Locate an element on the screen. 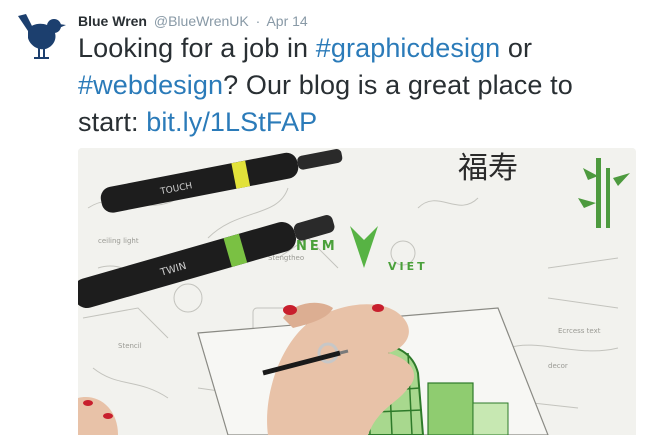 This screenshot has width=645, height=435. avatar is located at coordinates (41, 37).